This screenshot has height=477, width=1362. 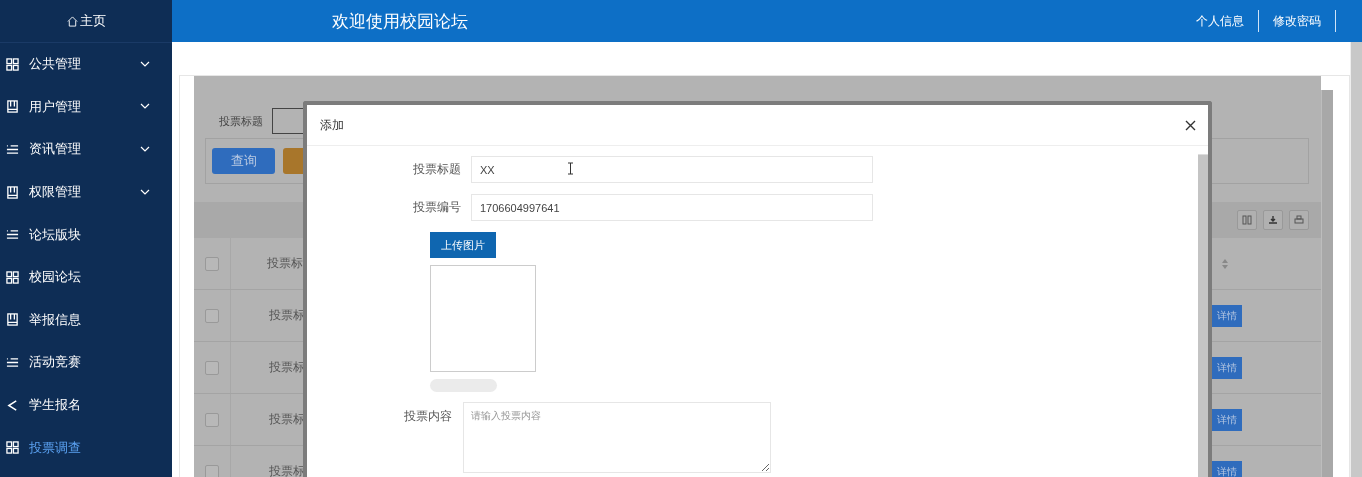 What do you see at coordinates (617, 437) in the screenshot?
I see `content-field: 请输入投票内容` at bounding box center [617, 437].